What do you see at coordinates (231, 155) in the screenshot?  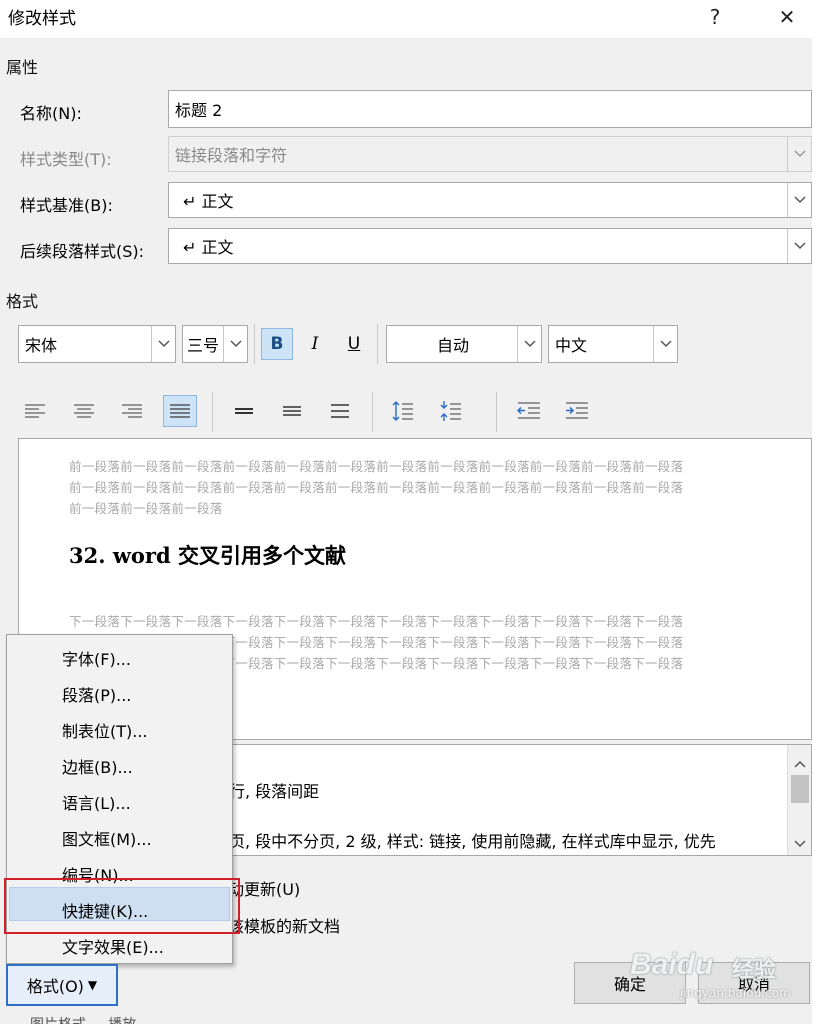 I see `style-type-value: 链接段落和字符` at bounding box center [231, 155].